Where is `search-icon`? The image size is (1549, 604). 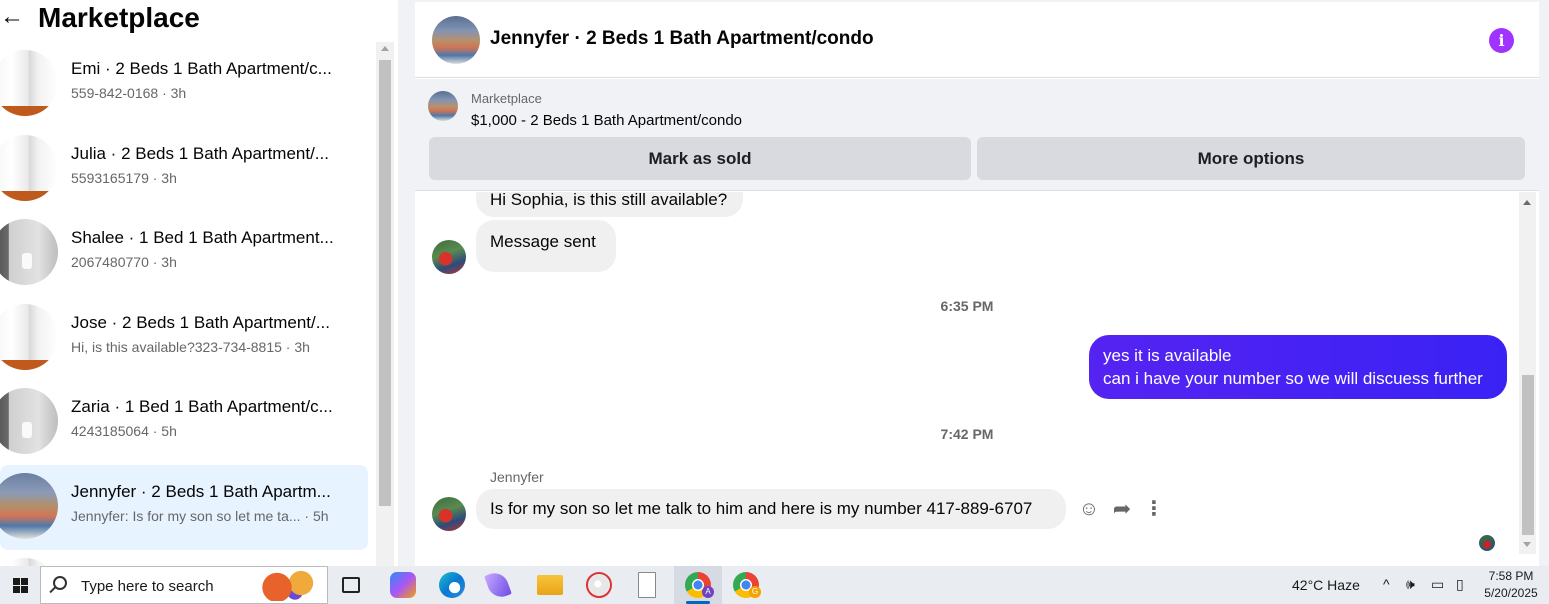
search-icon is located at coordinates (60, 583).